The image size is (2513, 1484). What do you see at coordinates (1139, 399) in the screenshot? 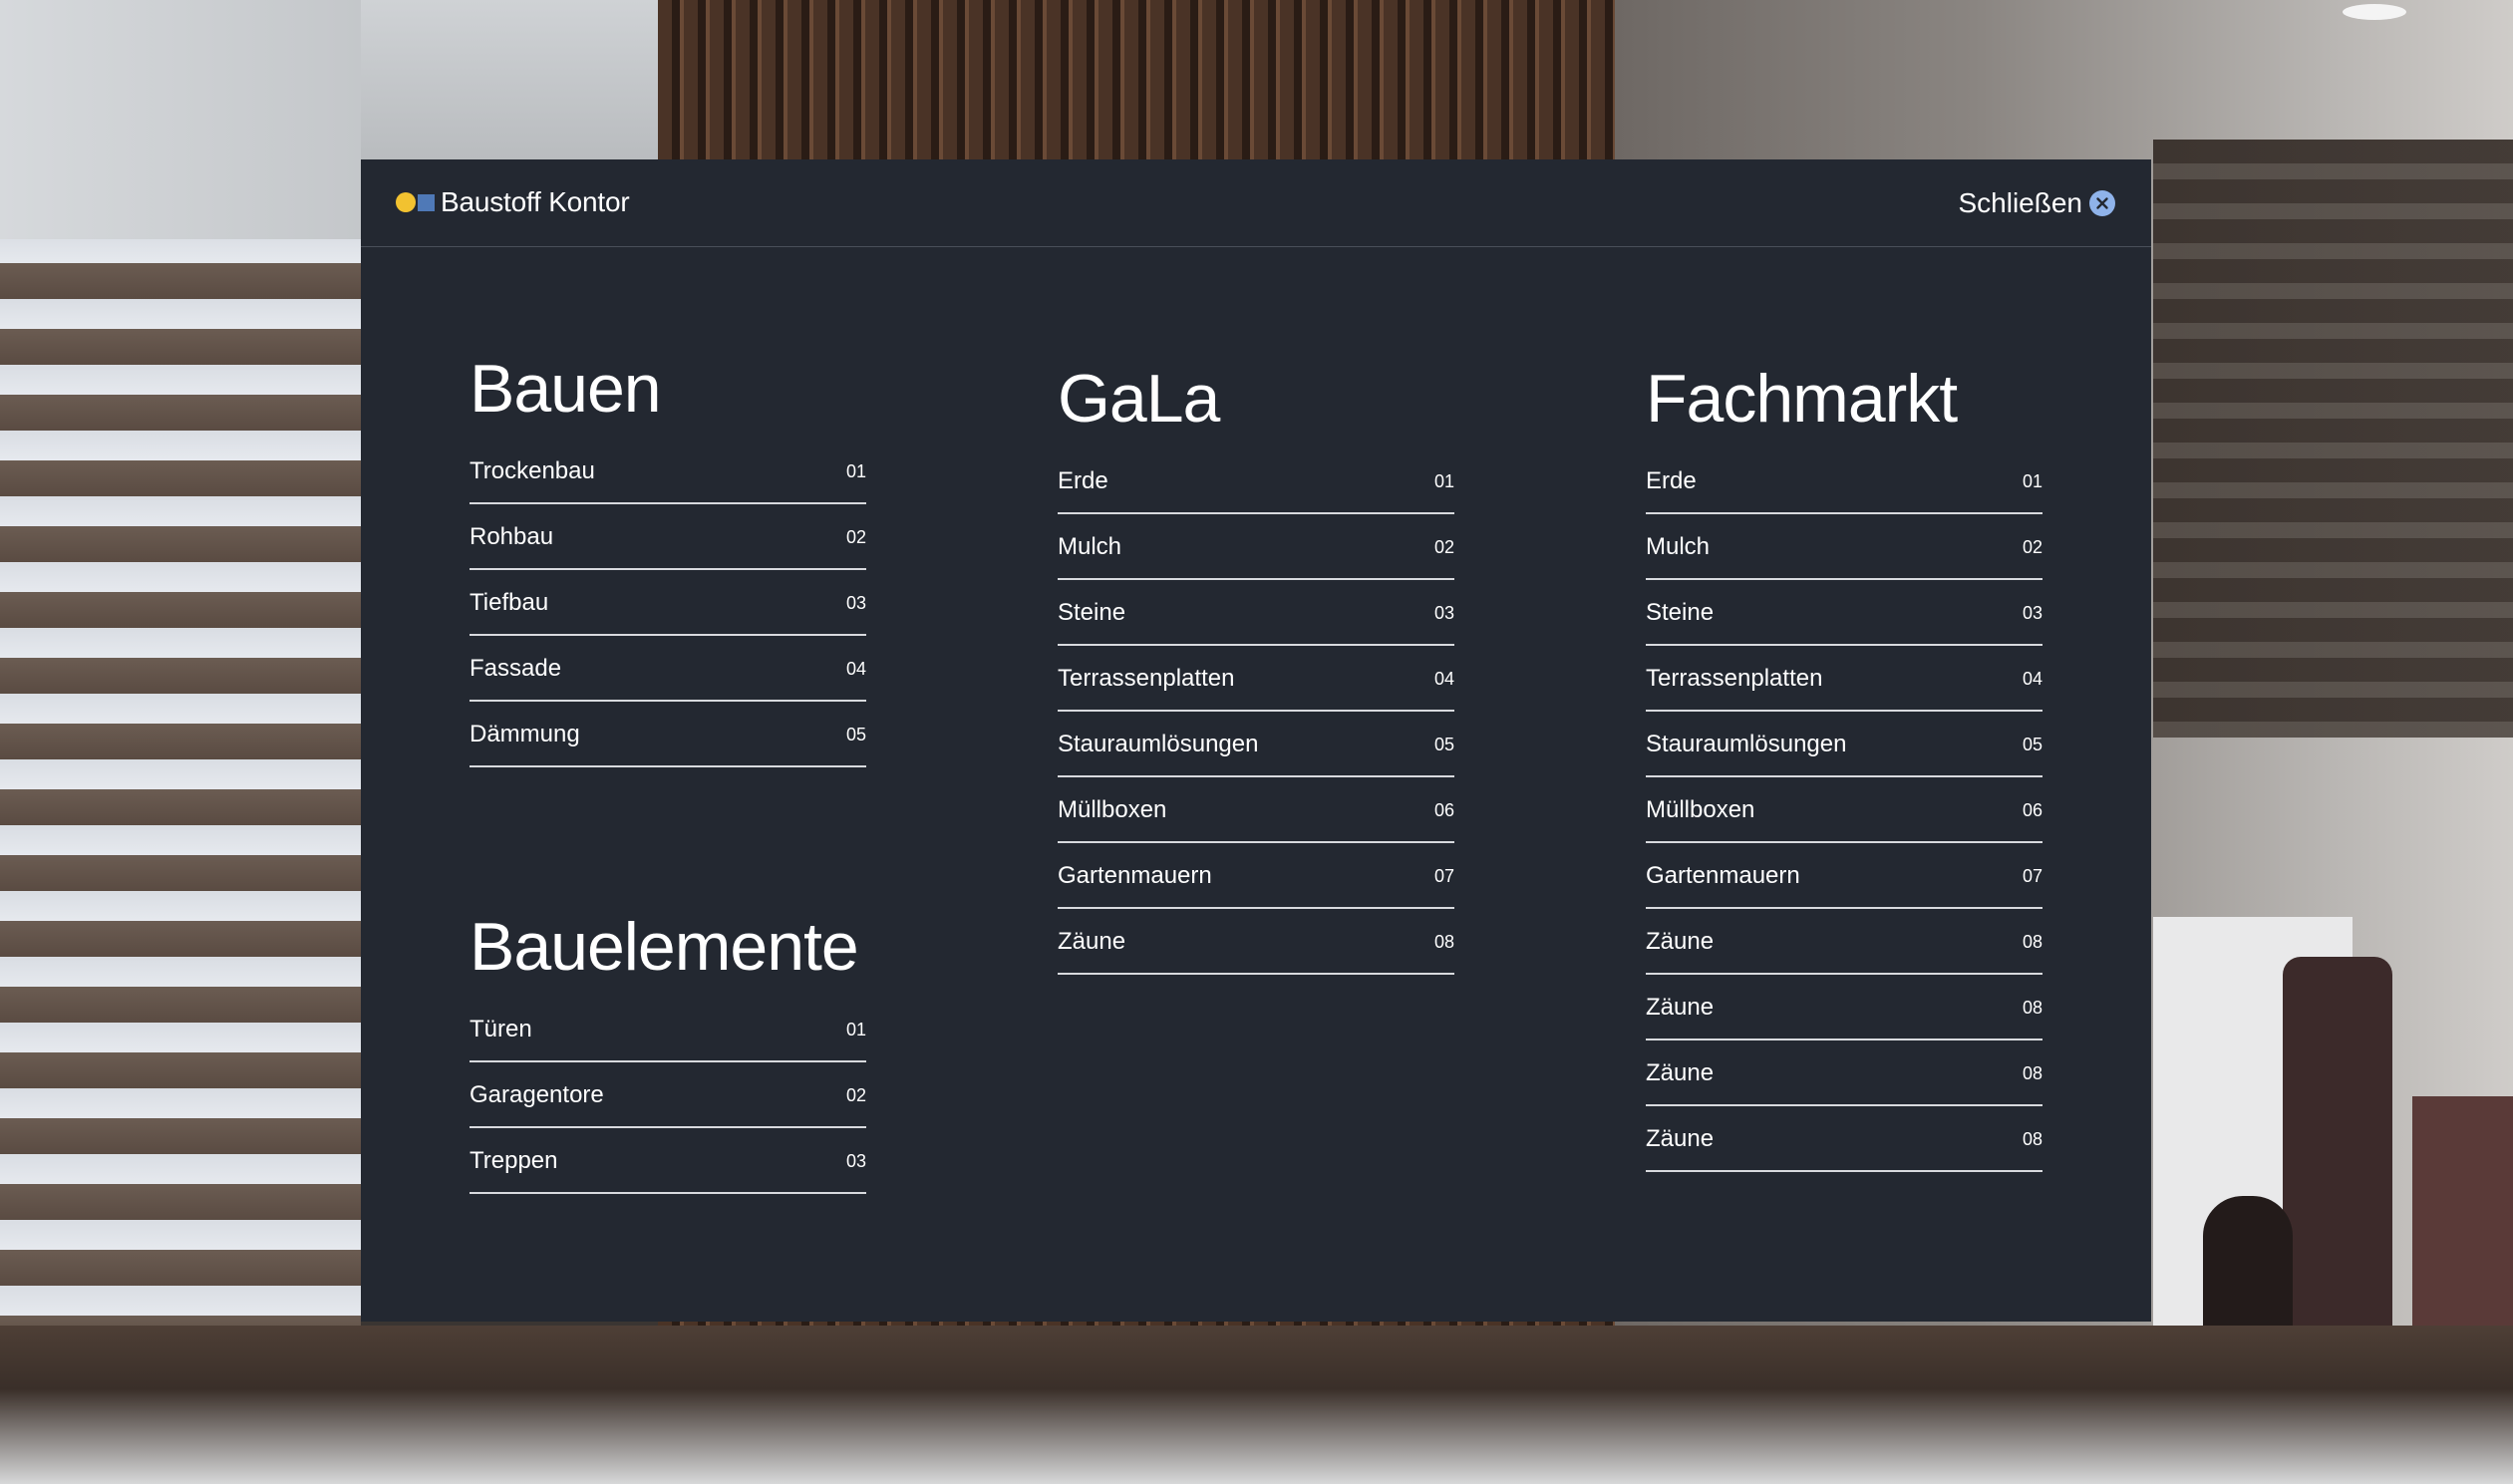
I see `menu-heading: GaLa` at bounding box center [1139, 399].